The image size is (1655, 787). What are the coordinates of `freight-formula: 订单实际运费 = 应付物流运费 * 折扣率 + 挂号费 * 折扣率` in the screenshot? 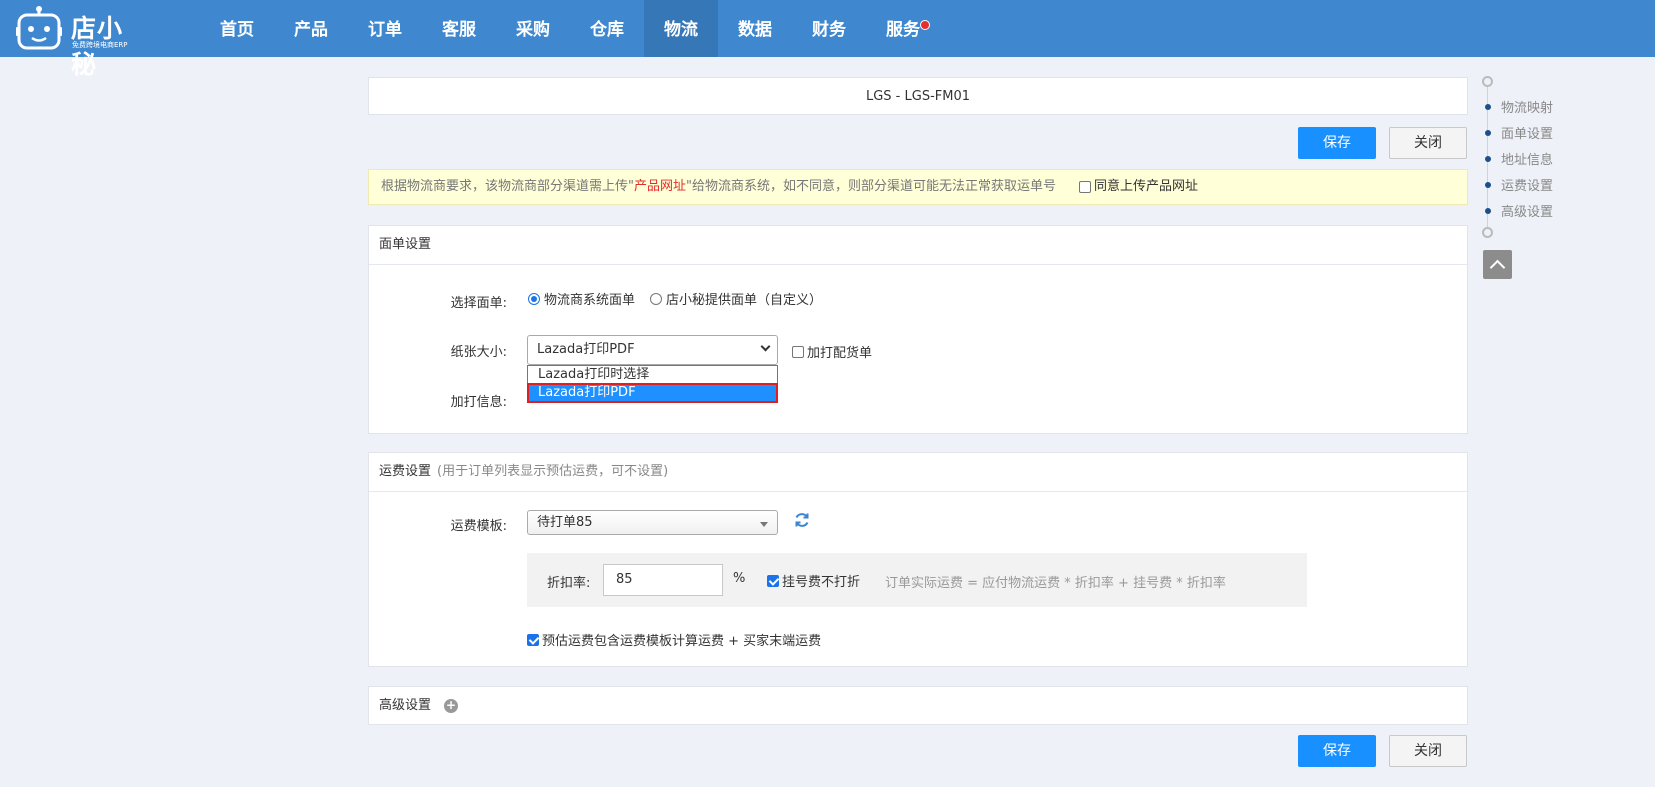 It's located at (1055, 583).